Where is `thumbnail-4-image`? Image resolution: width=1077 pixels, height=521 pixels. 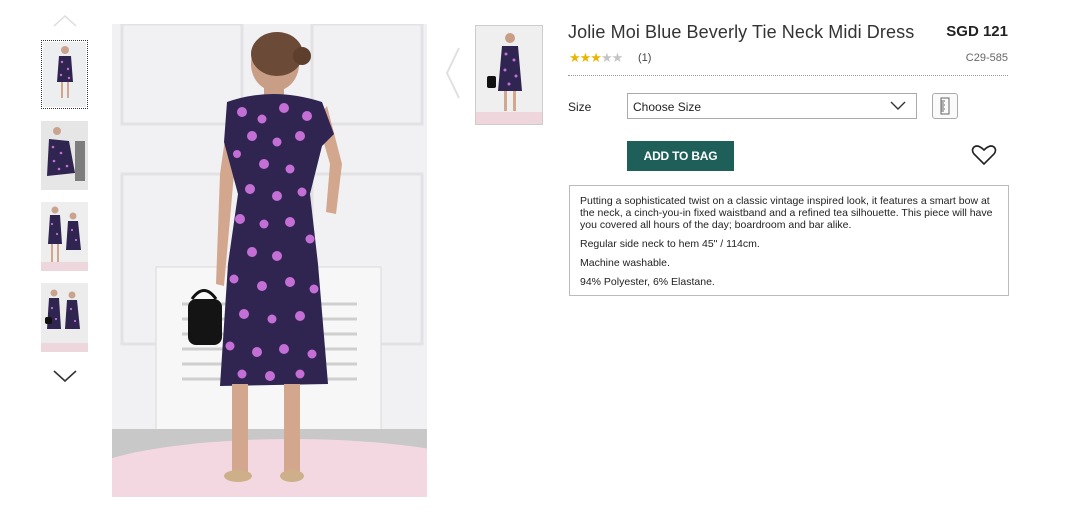
thumbnail-4-image is located at coordinates (64, 317).